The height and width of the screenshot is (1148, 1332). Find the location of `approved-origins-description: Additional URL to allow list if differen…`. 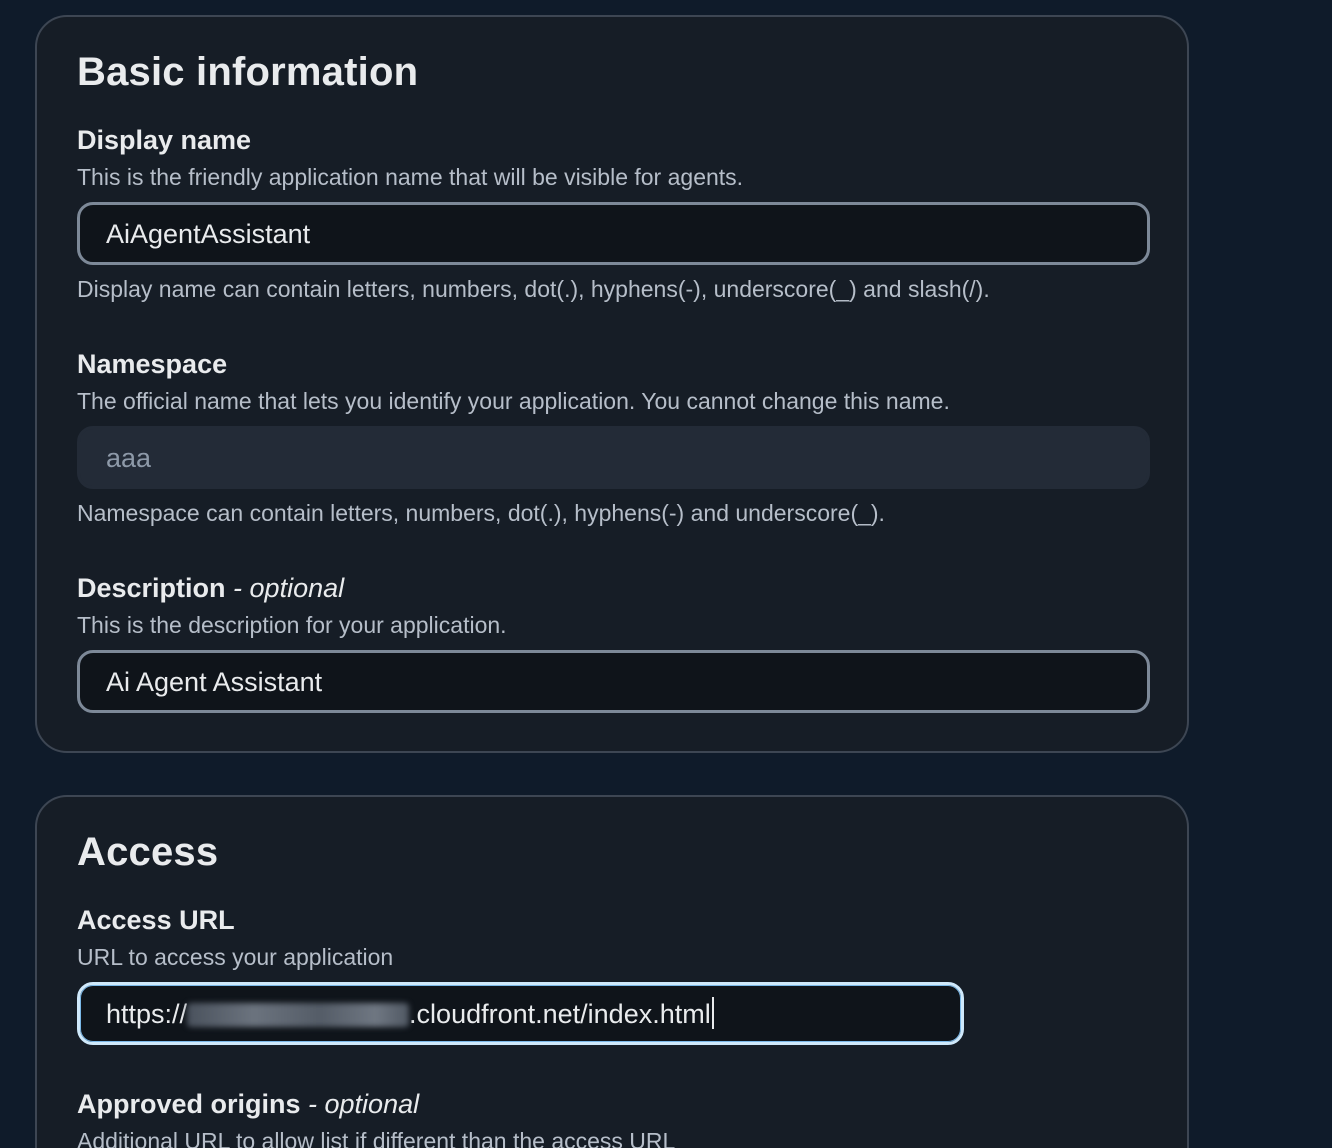

approved-origins-description: Additional URL to allow list if differen… is located at coordinates (376, 1138).